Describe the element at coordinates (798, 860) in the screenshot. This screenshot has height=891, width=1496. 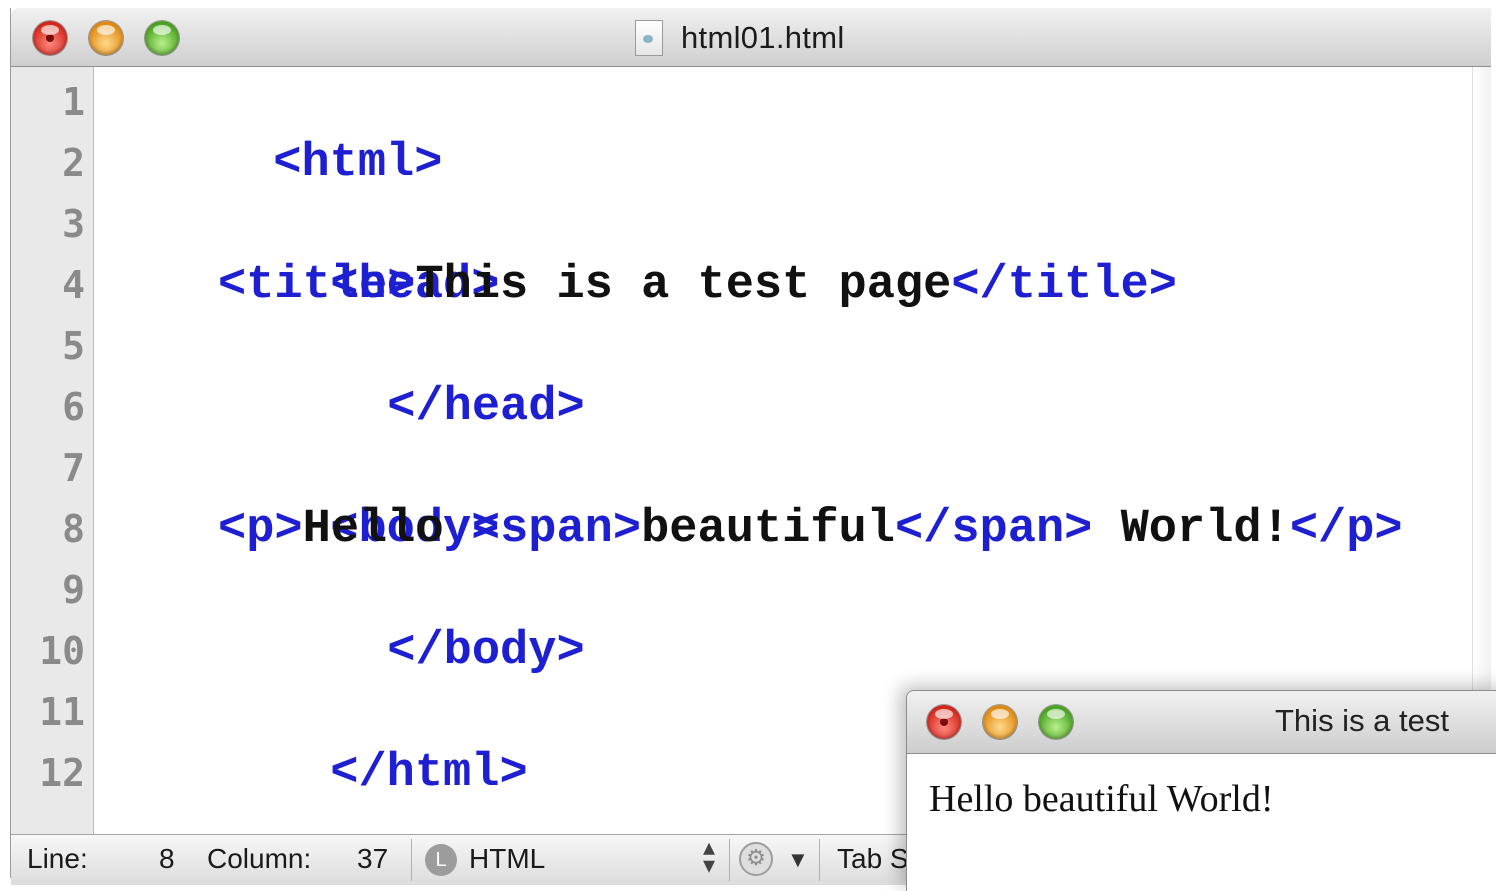
I see `dropdown-triangle-icon: ▼` at that location.